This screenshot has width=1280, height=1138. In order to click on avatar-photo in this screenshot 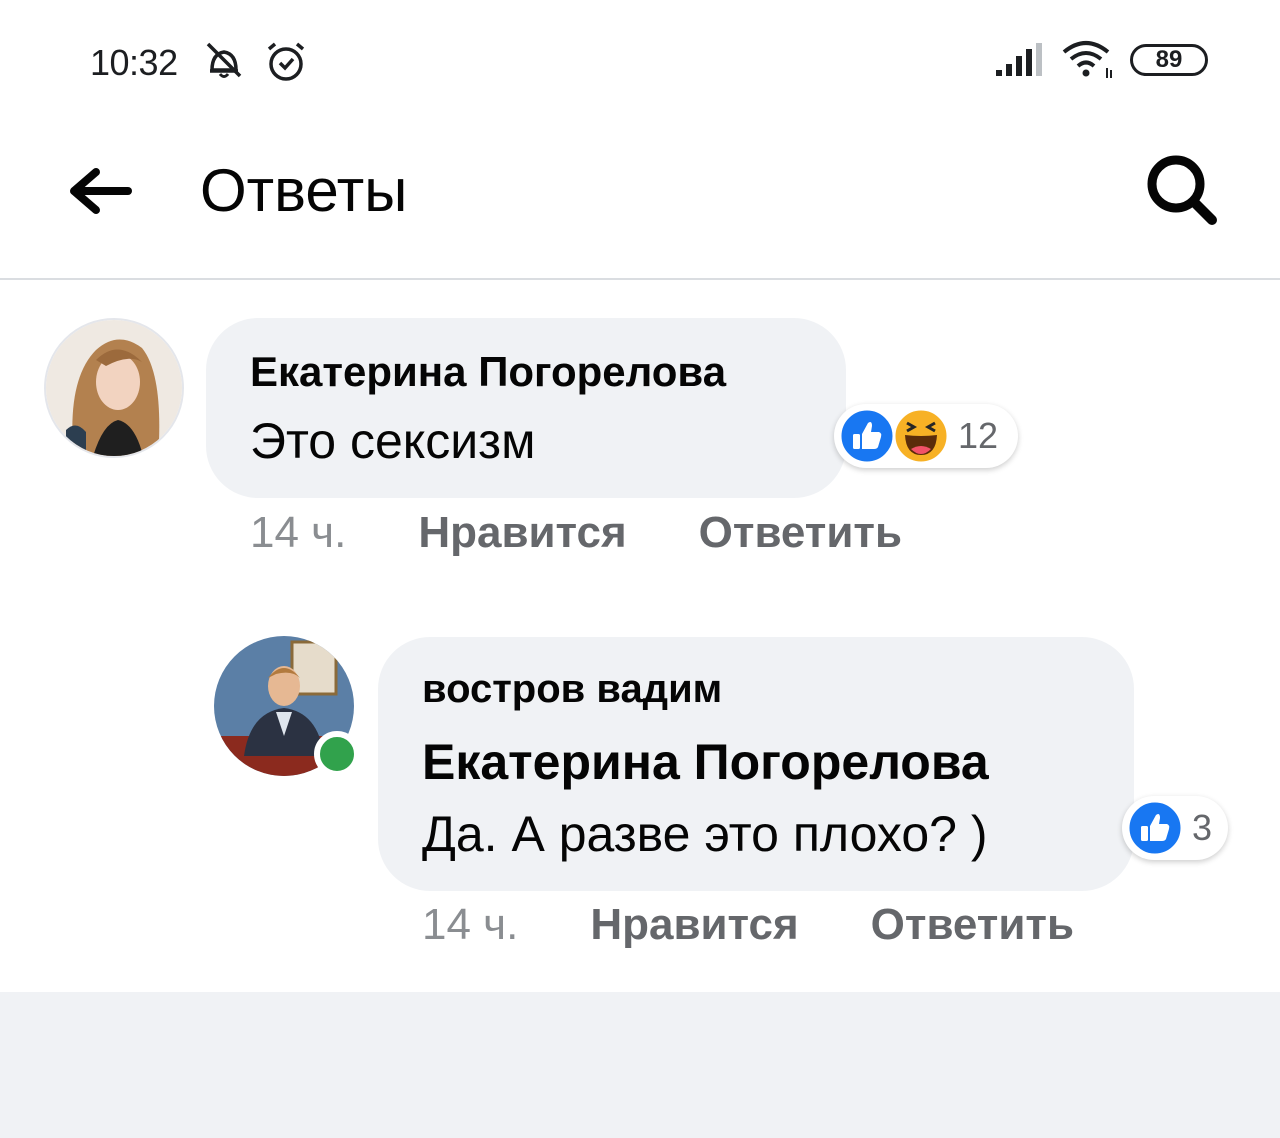, I will do `click(114, 388)`.